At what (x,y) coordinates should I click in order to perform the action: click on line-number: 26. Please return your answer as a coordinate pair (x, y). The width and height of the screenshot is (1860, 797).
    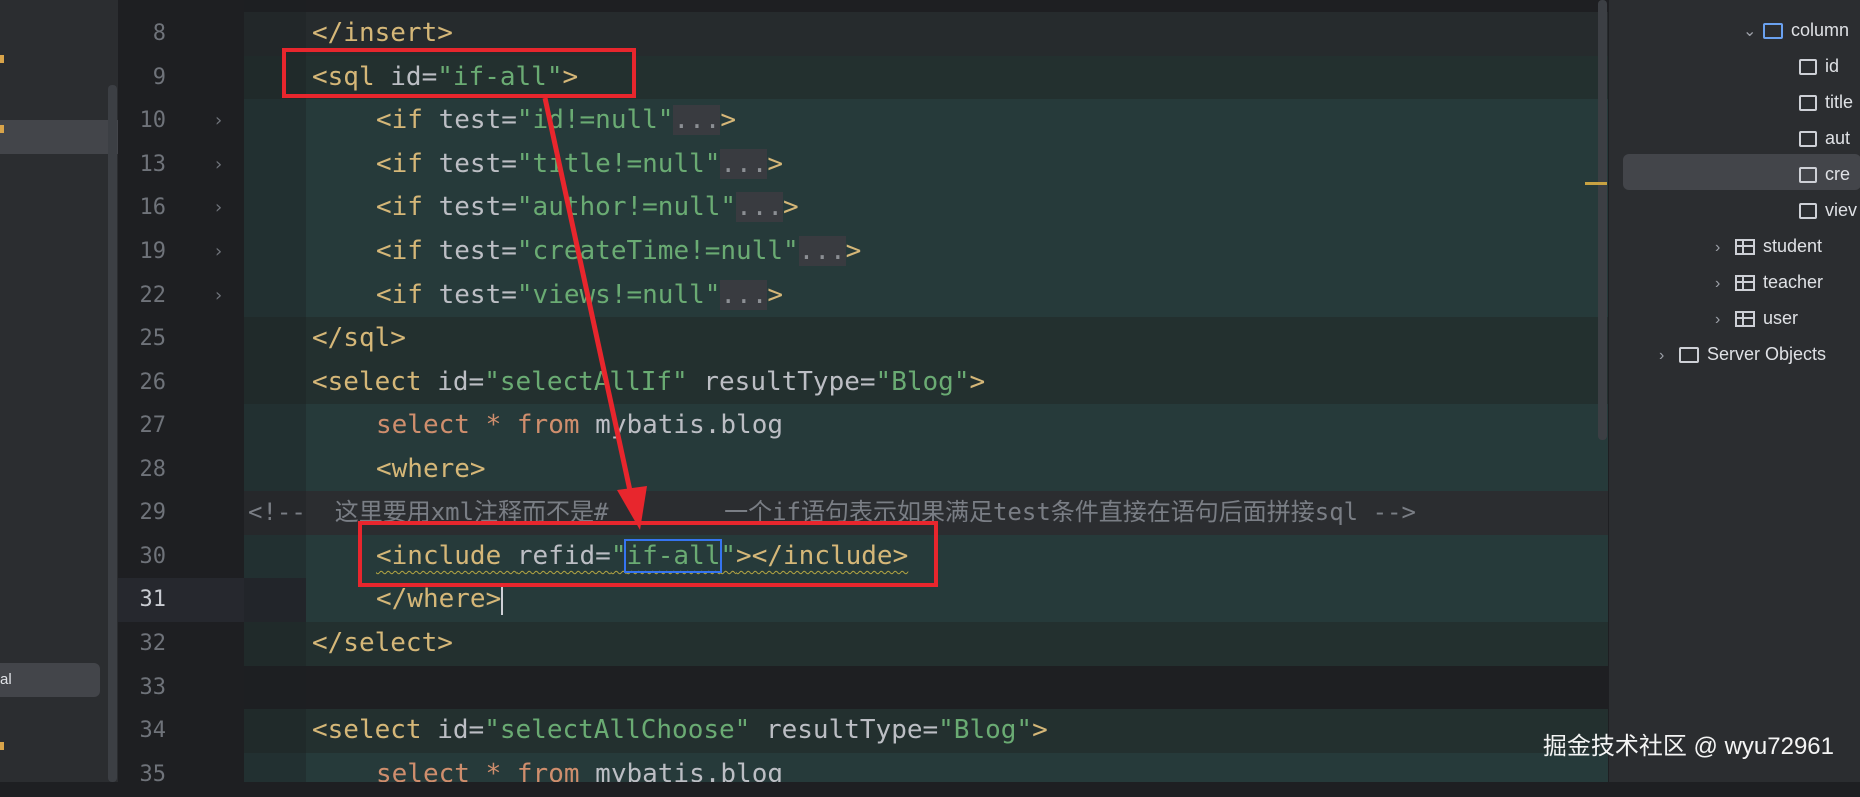
    Looking at the image, I should click on (153, 382).